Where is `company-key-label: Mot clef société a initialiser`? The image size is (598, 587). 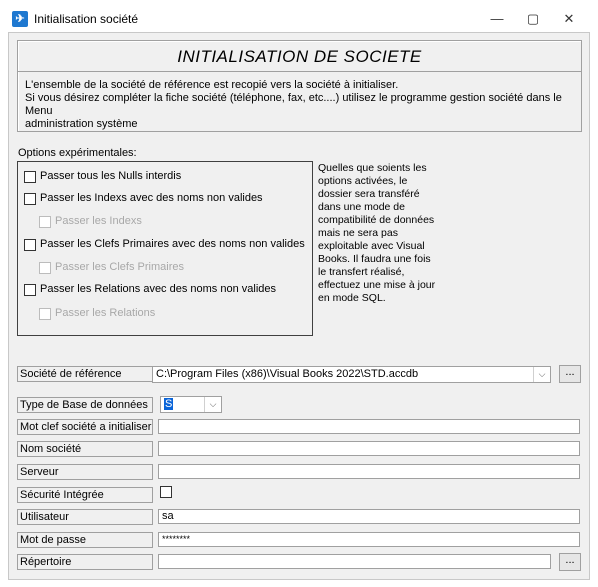 company-key-label: Mot clef société a initialiser is located at coordinates (85, 427).